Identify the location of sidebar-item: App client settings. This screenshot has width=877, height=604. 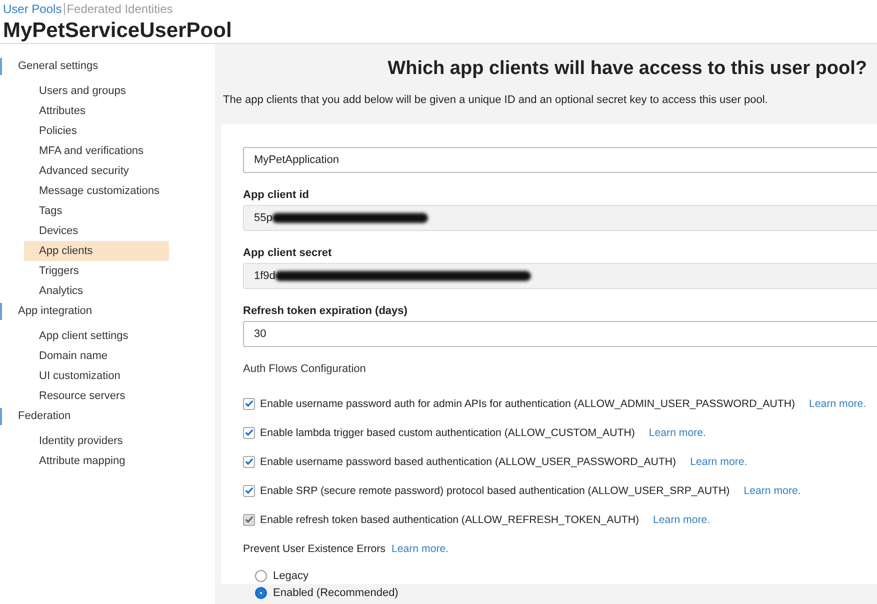
(96, 336).